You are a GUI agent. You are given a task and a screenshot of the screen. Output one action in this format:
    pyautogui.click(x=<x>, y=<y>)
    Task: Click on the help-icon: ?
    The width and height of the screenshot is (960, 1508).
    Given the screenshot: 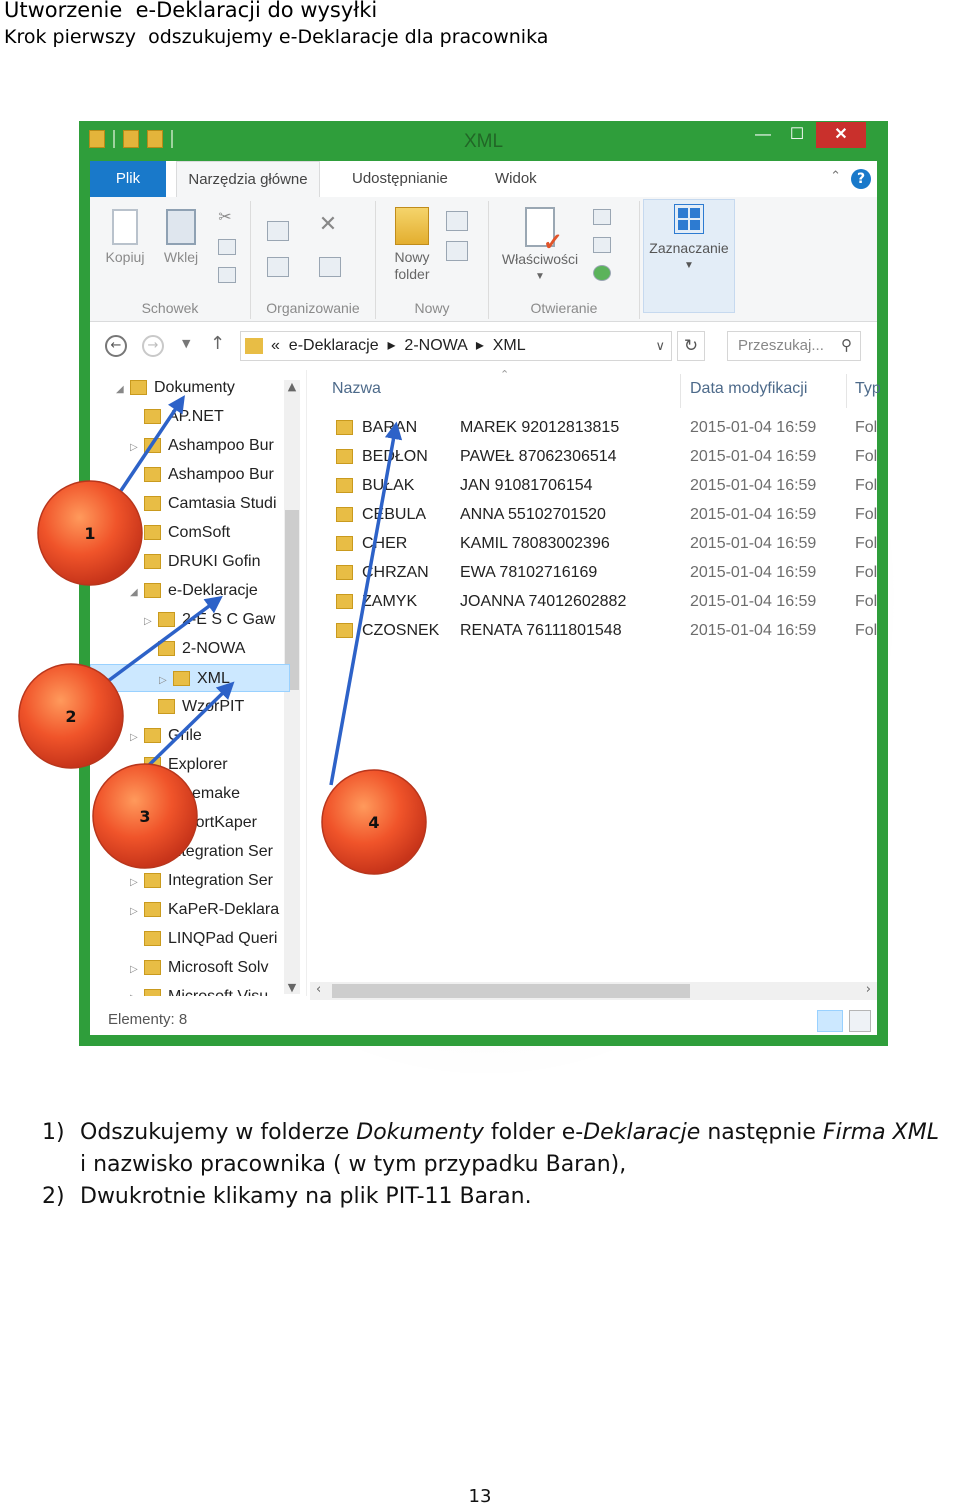 What is the action you would take?
    pyautogui.click(x=861, y=179)
    